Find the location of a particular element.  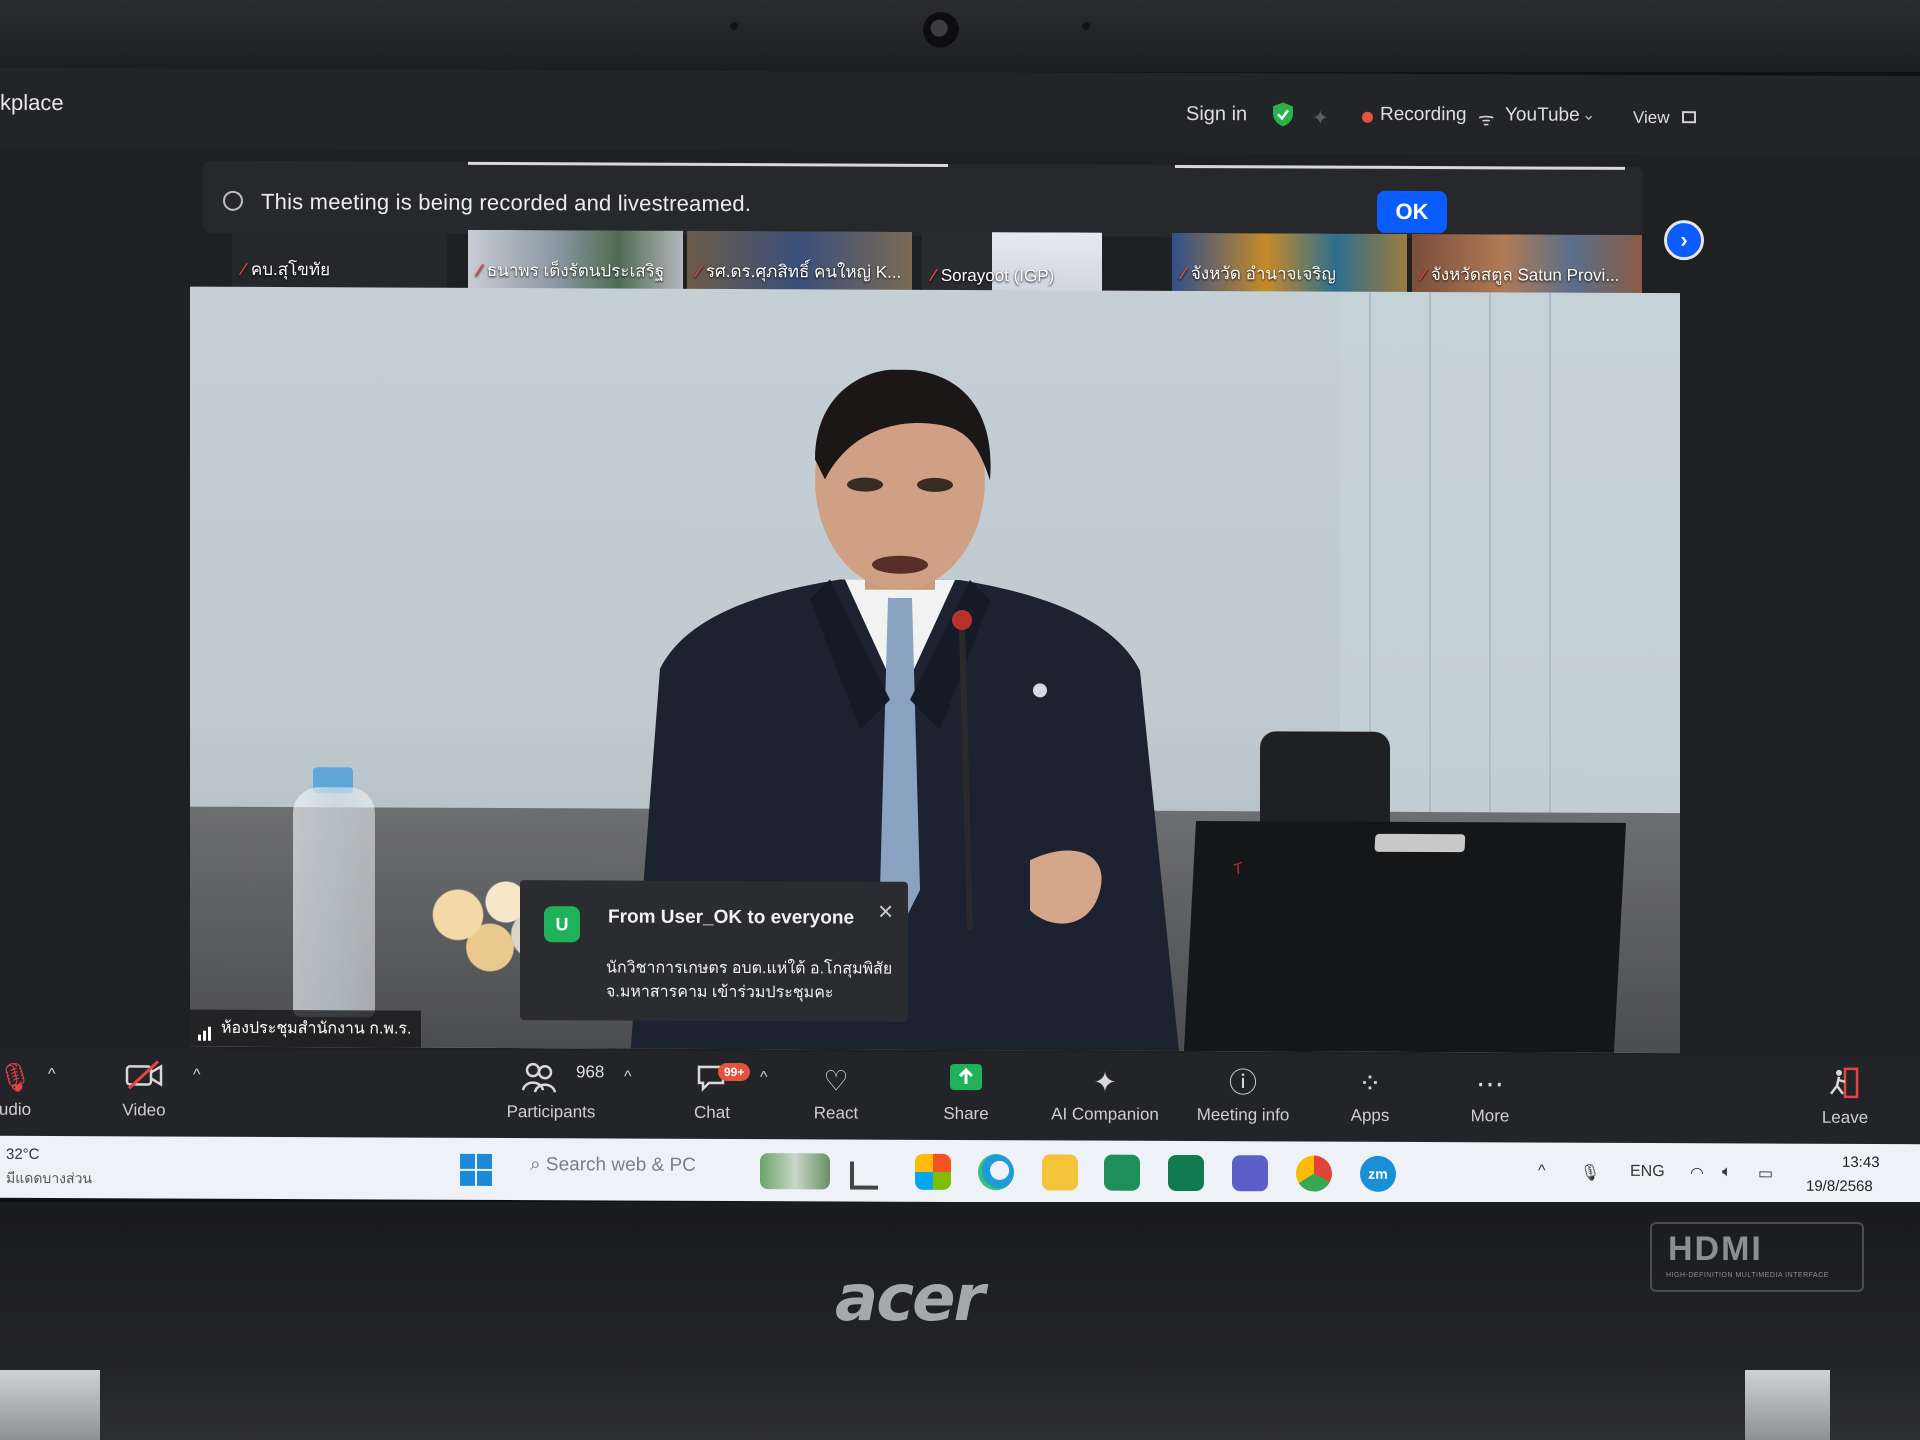

signal-strength-icon is located at coordinates (205, 1032).